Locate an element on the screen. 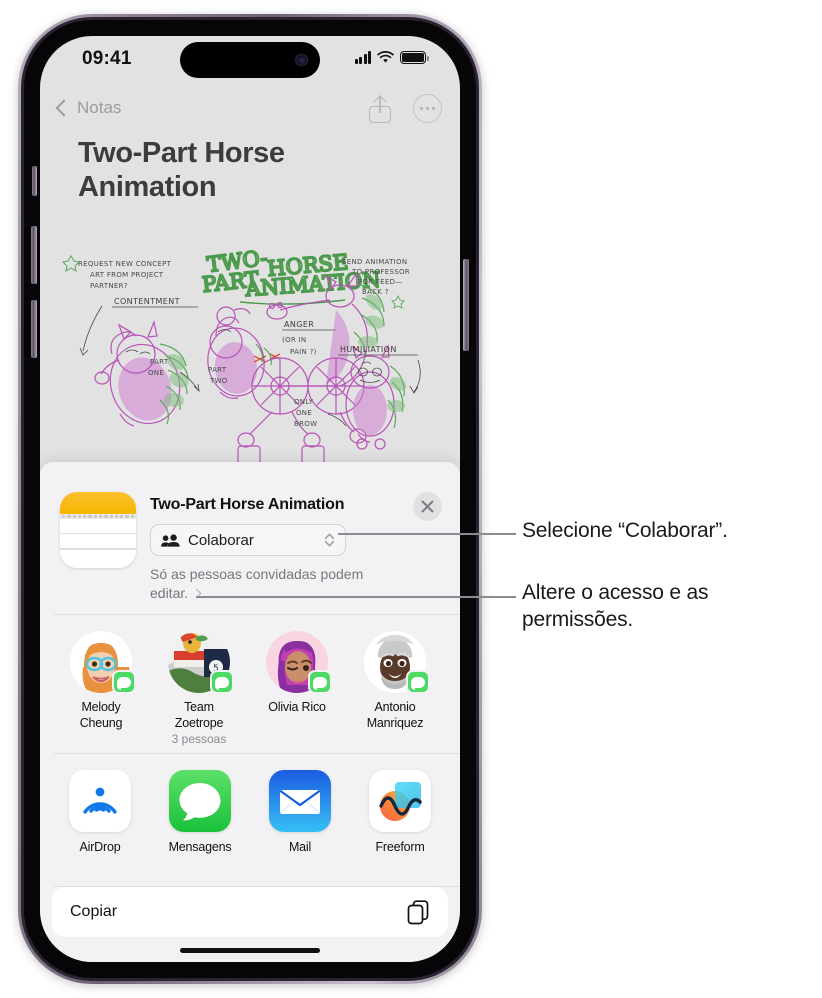 This screenshot has width=822, height=998. svg-text: PAIN ?) is located at coordinates (303, 352).